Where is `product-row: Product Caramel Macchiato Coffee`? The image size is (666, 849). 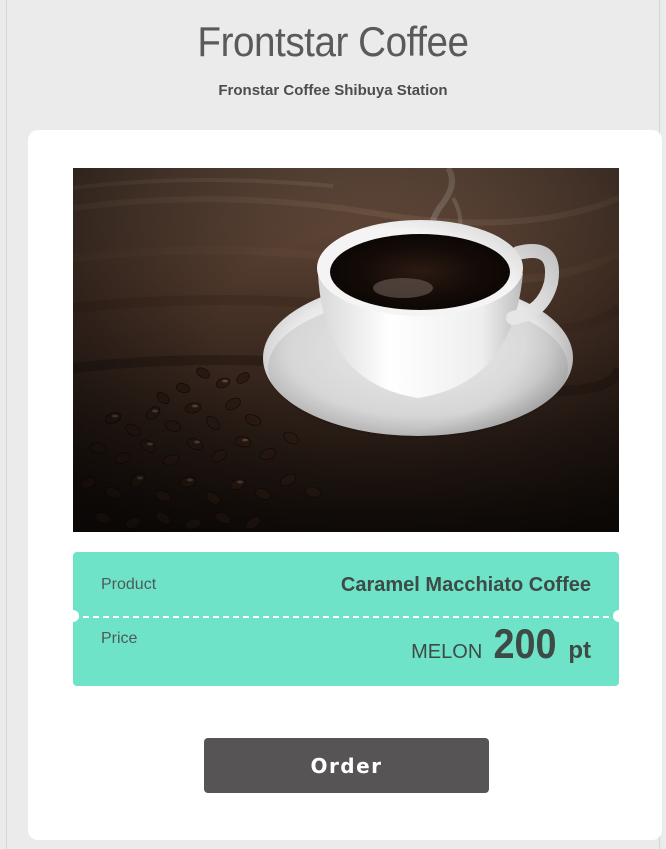 product-row: Product Caramel Macchiato Coffee is located at coordinates (346, 585).